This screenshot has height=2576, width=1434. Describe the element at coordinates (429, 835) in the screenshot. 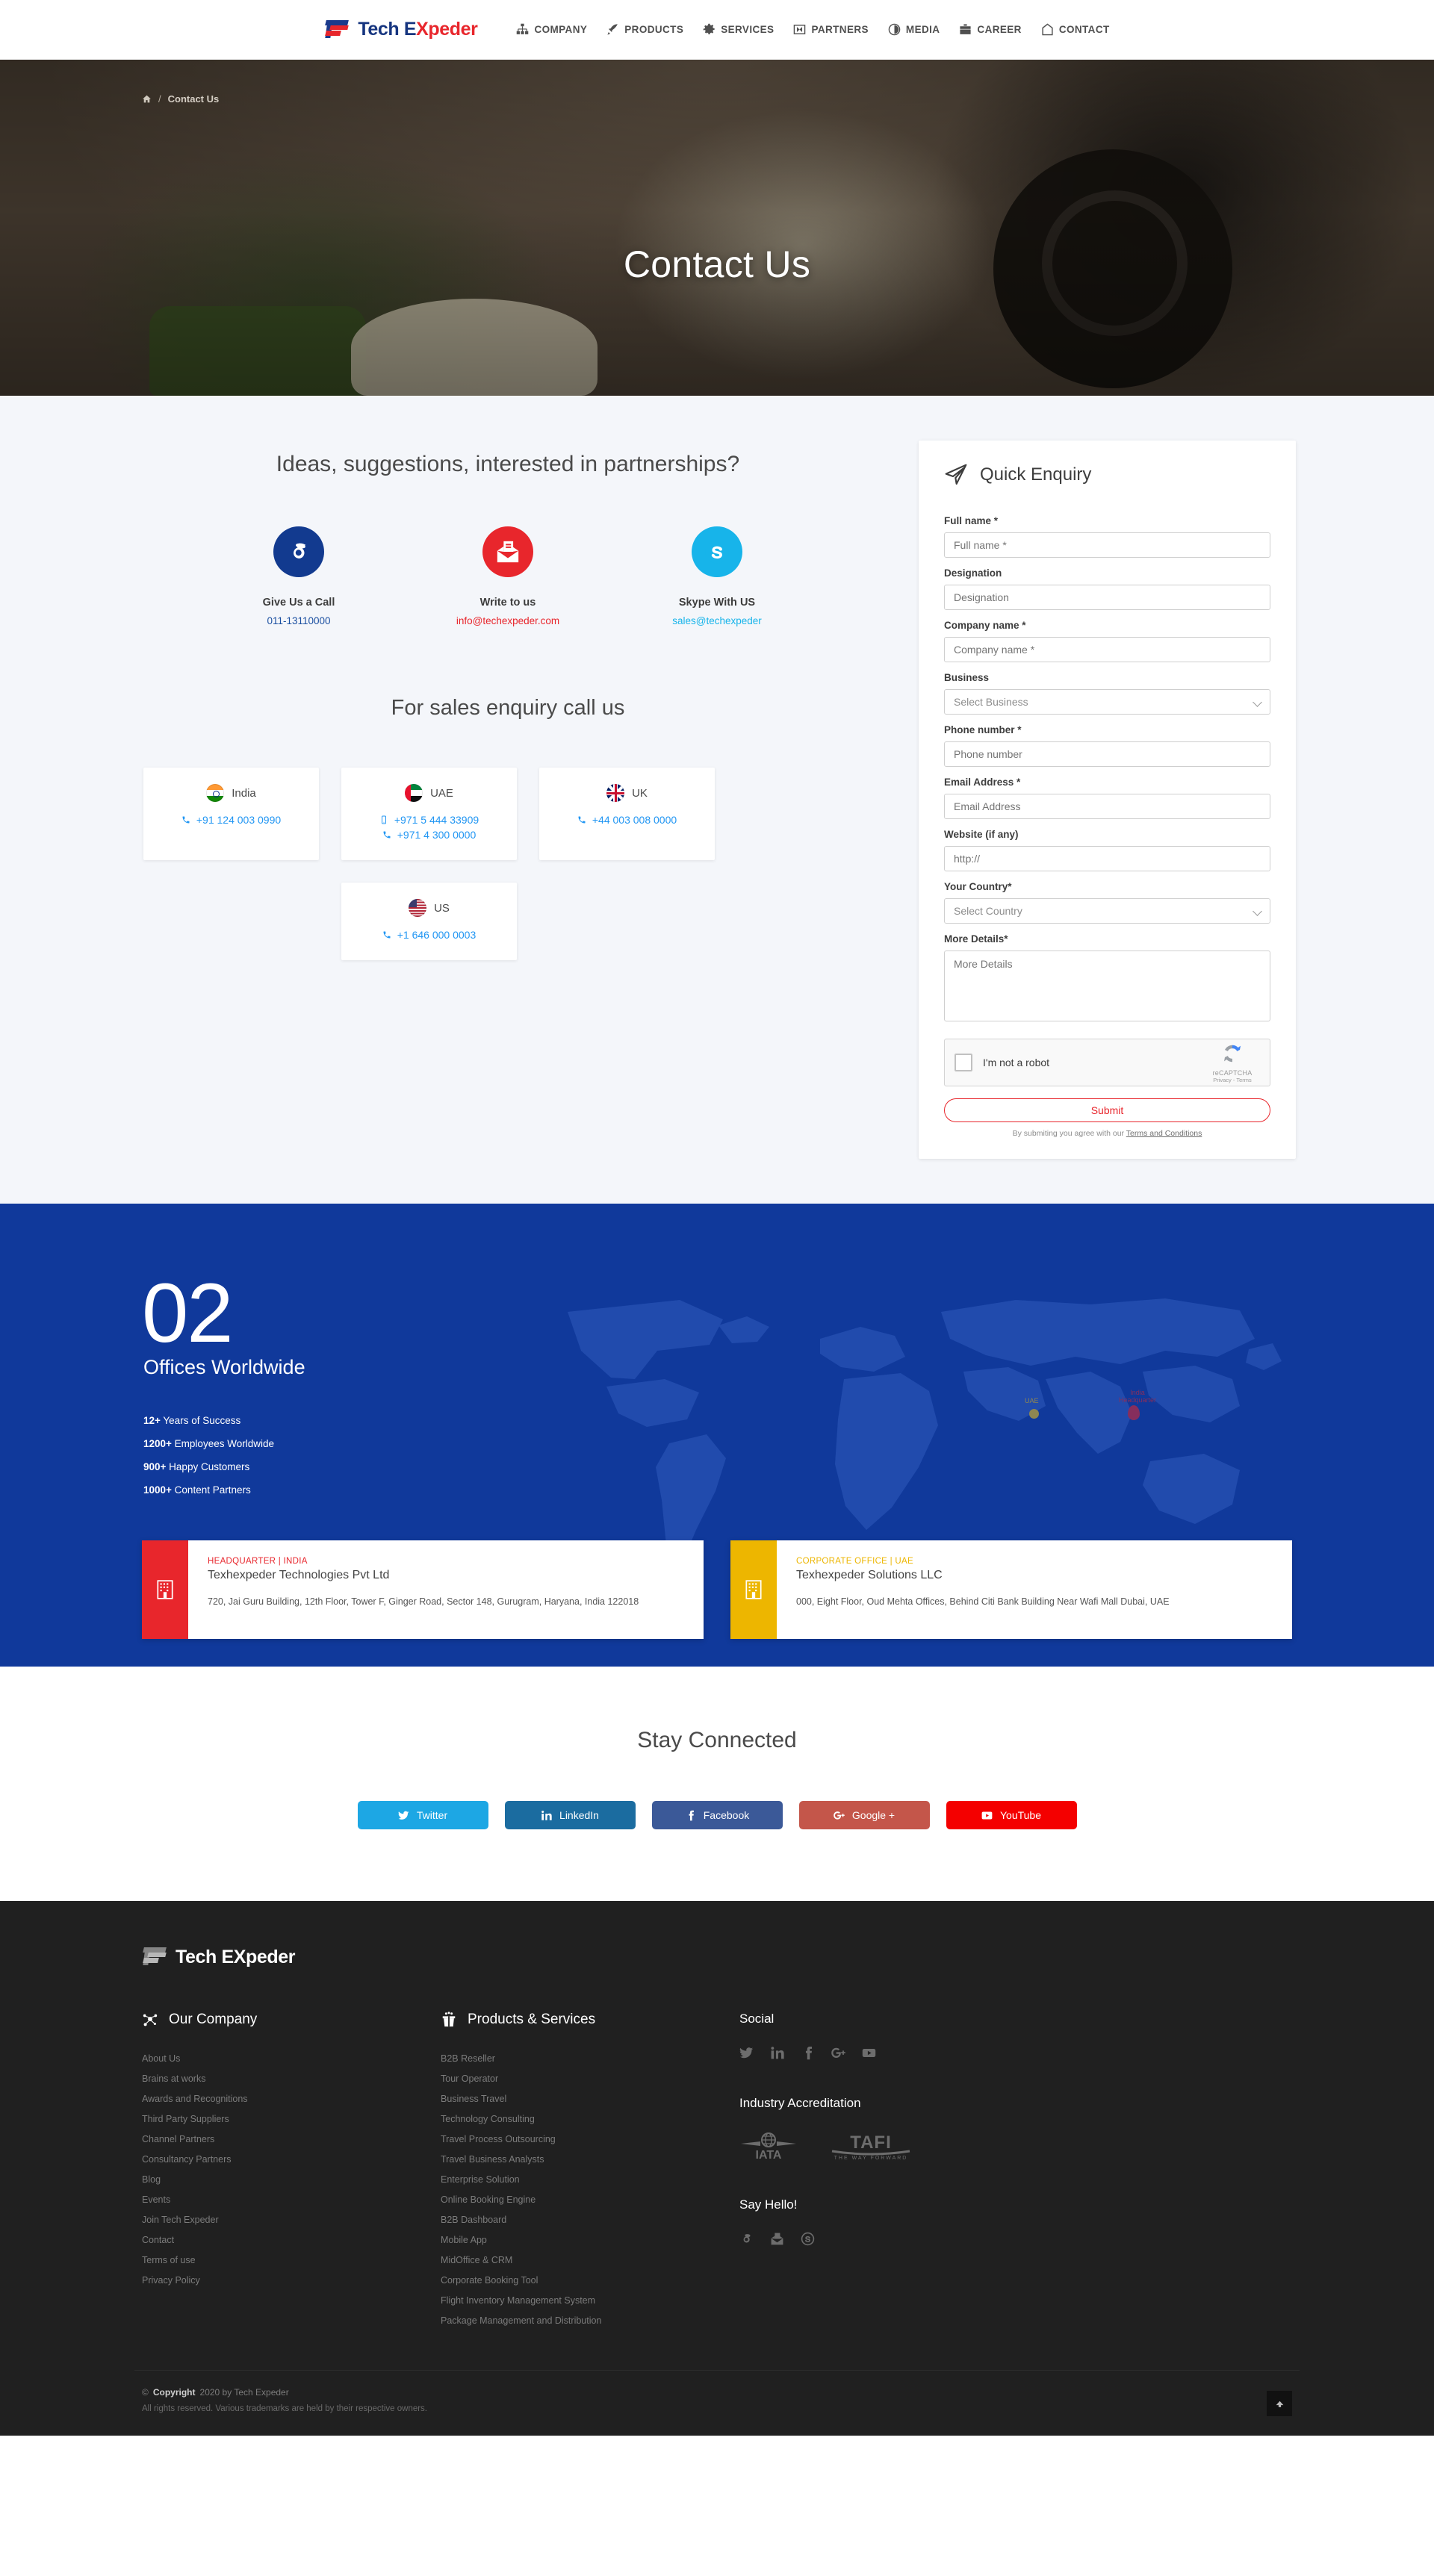

I see `country-phone: +971 4 300 0000` at that location.